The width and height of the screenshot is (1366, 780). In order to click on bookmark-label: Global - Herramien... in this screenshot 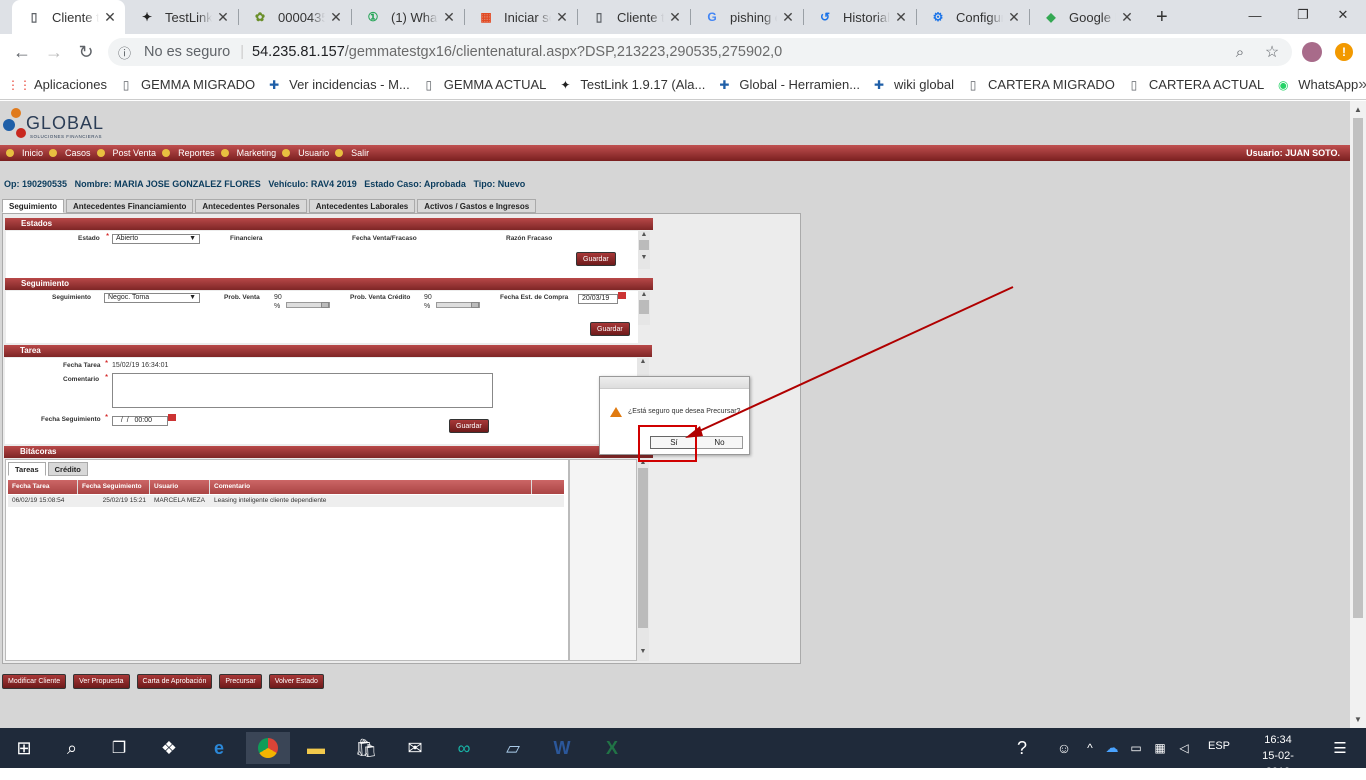, I will do `click(800, 84)`.